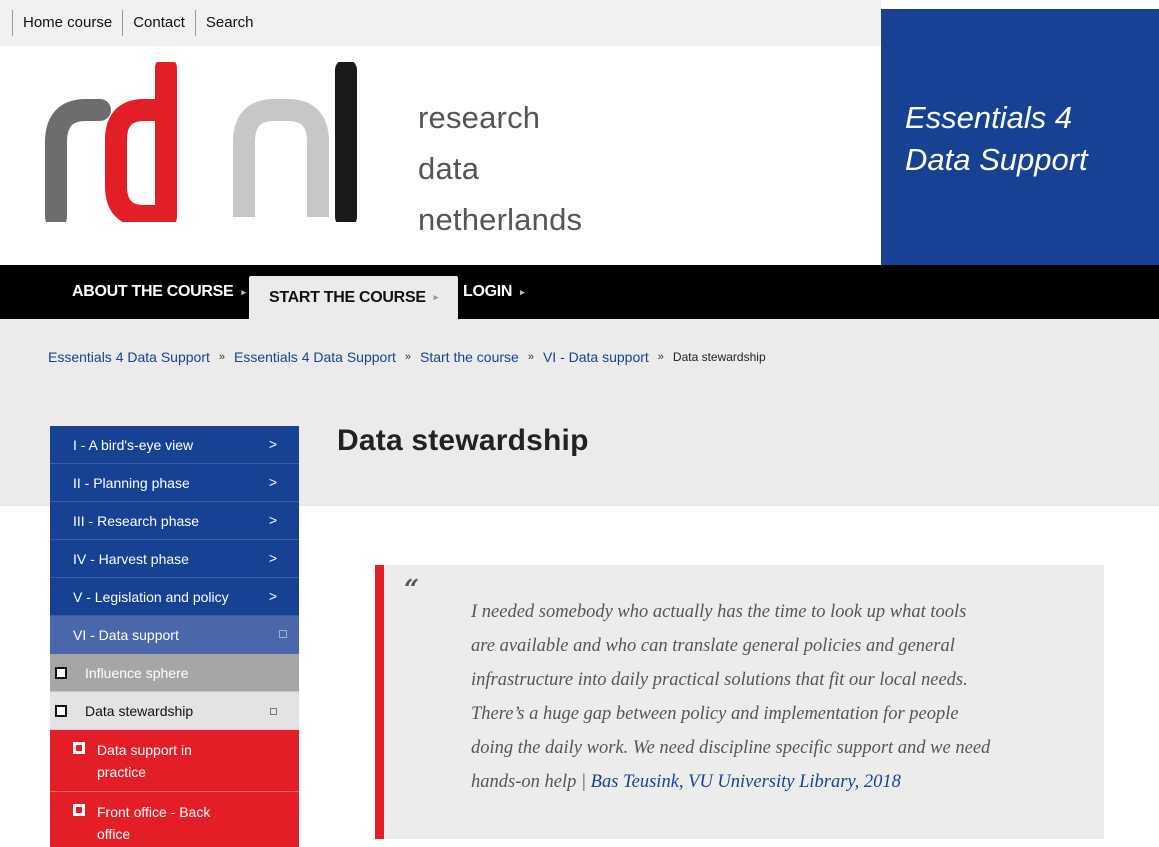  What do you see at coordinates (440, 23) in the screenshot?
I see `top-utility-bar: Home course Contact Search` at bounding box center [440, 23].